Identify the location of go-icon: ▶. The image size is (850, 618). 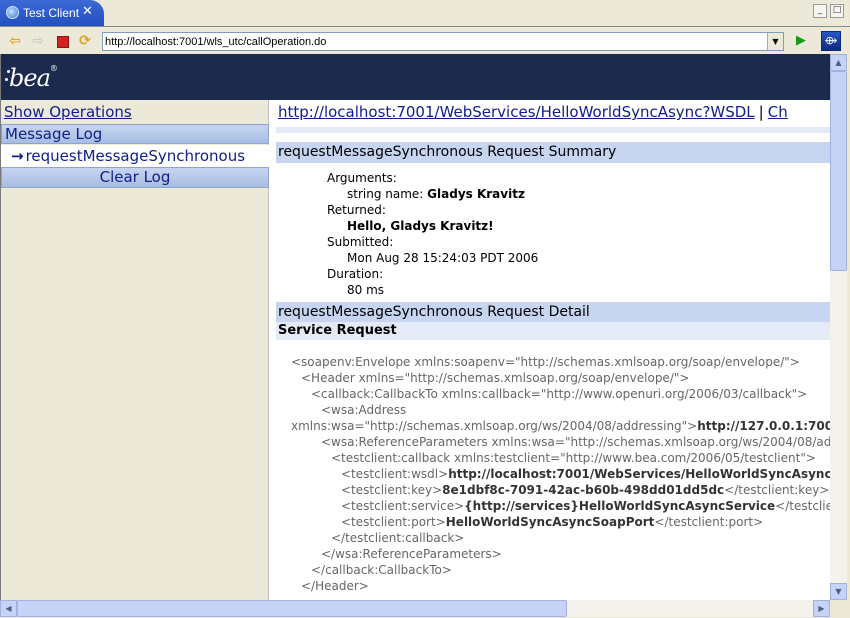
(801, 41).